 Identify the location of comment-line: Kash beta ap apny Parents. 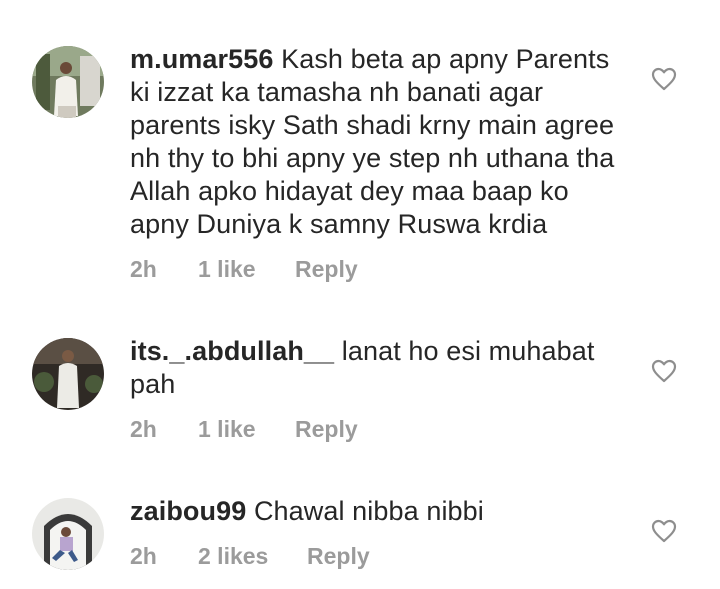
(445, 59).